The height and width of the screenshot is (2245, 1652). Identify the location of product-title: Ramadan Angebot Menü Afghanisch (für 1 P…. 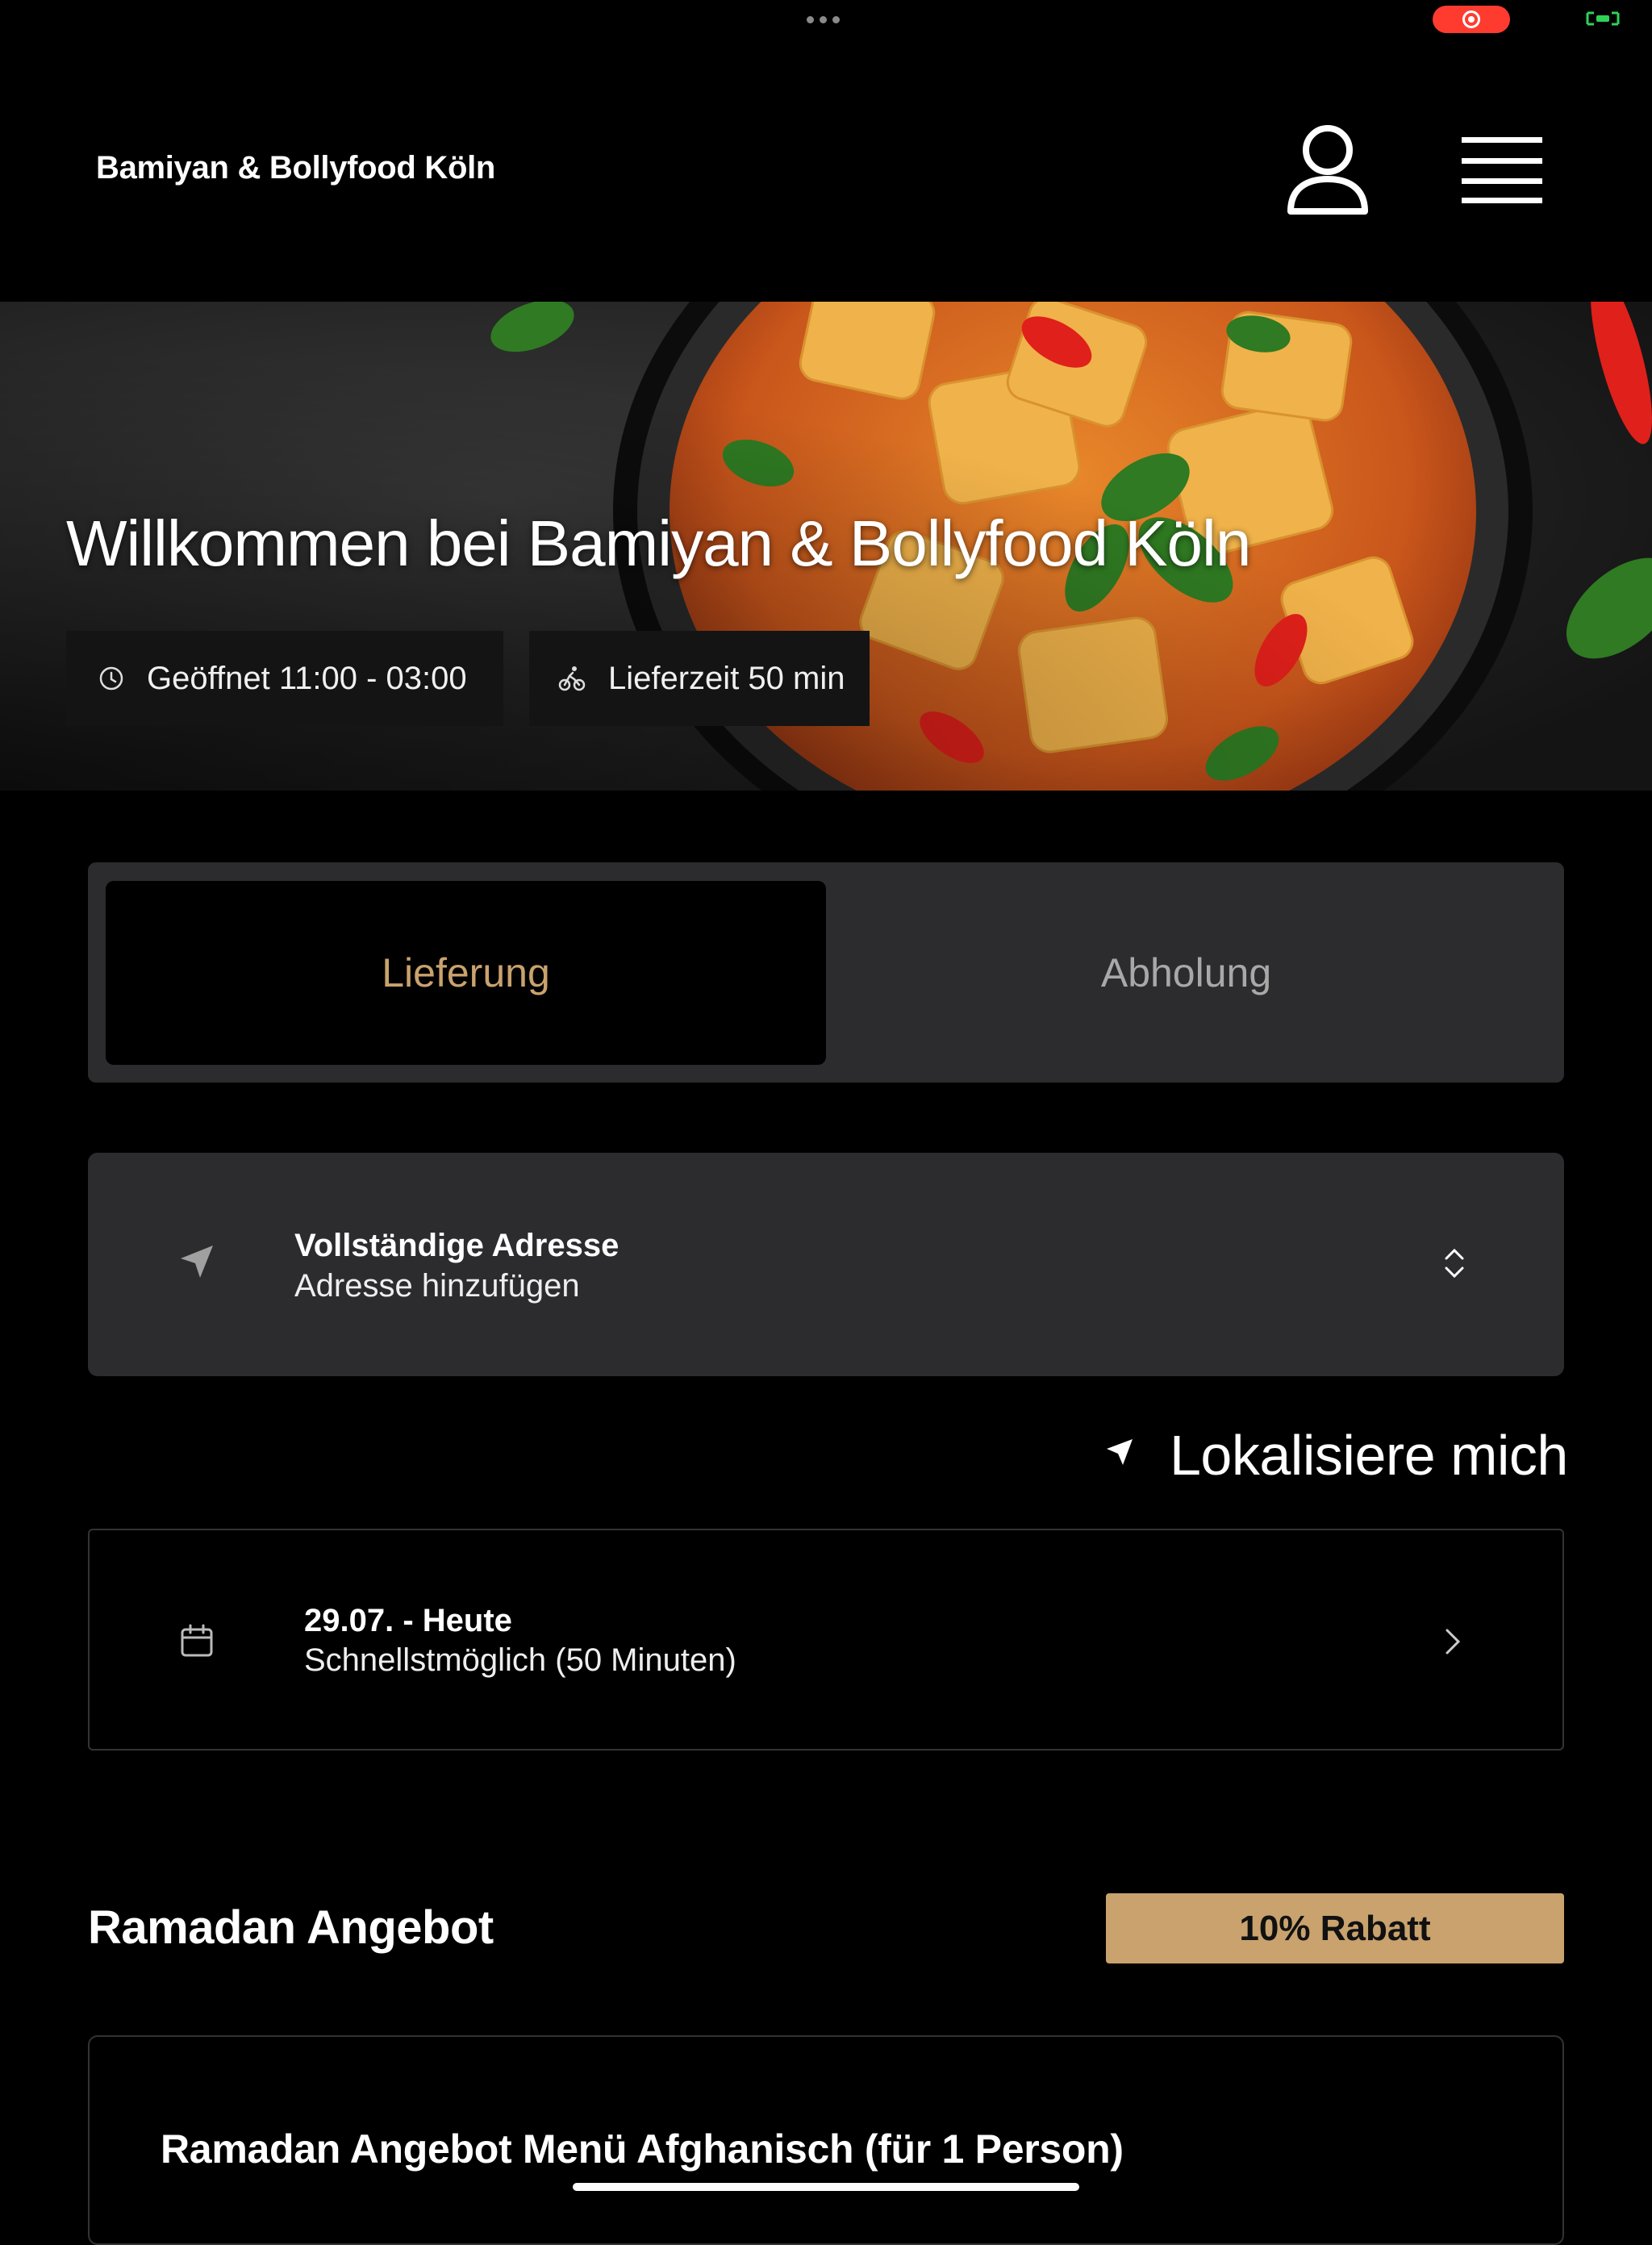
(642, 2149).